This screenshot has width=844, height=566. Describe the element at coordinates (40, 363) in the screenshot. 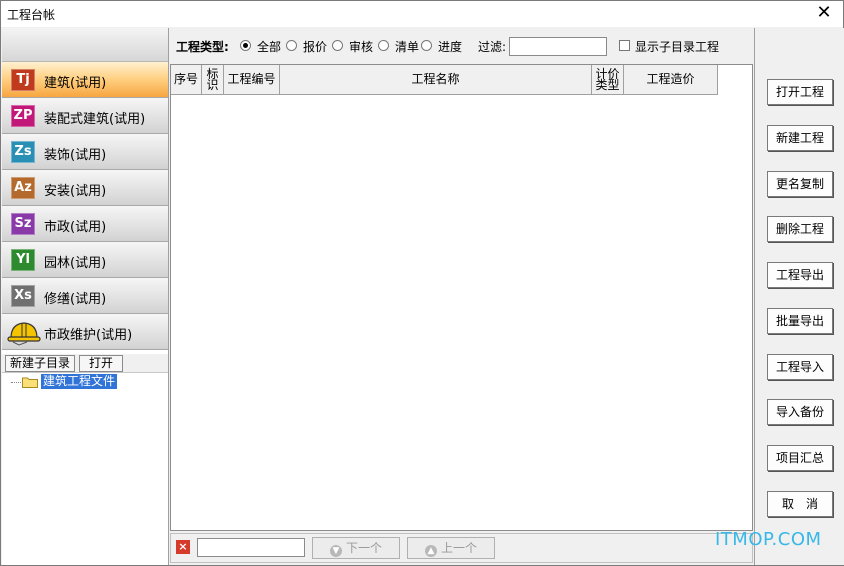

I see `new-subdir-button: 新建子目录` at that location.